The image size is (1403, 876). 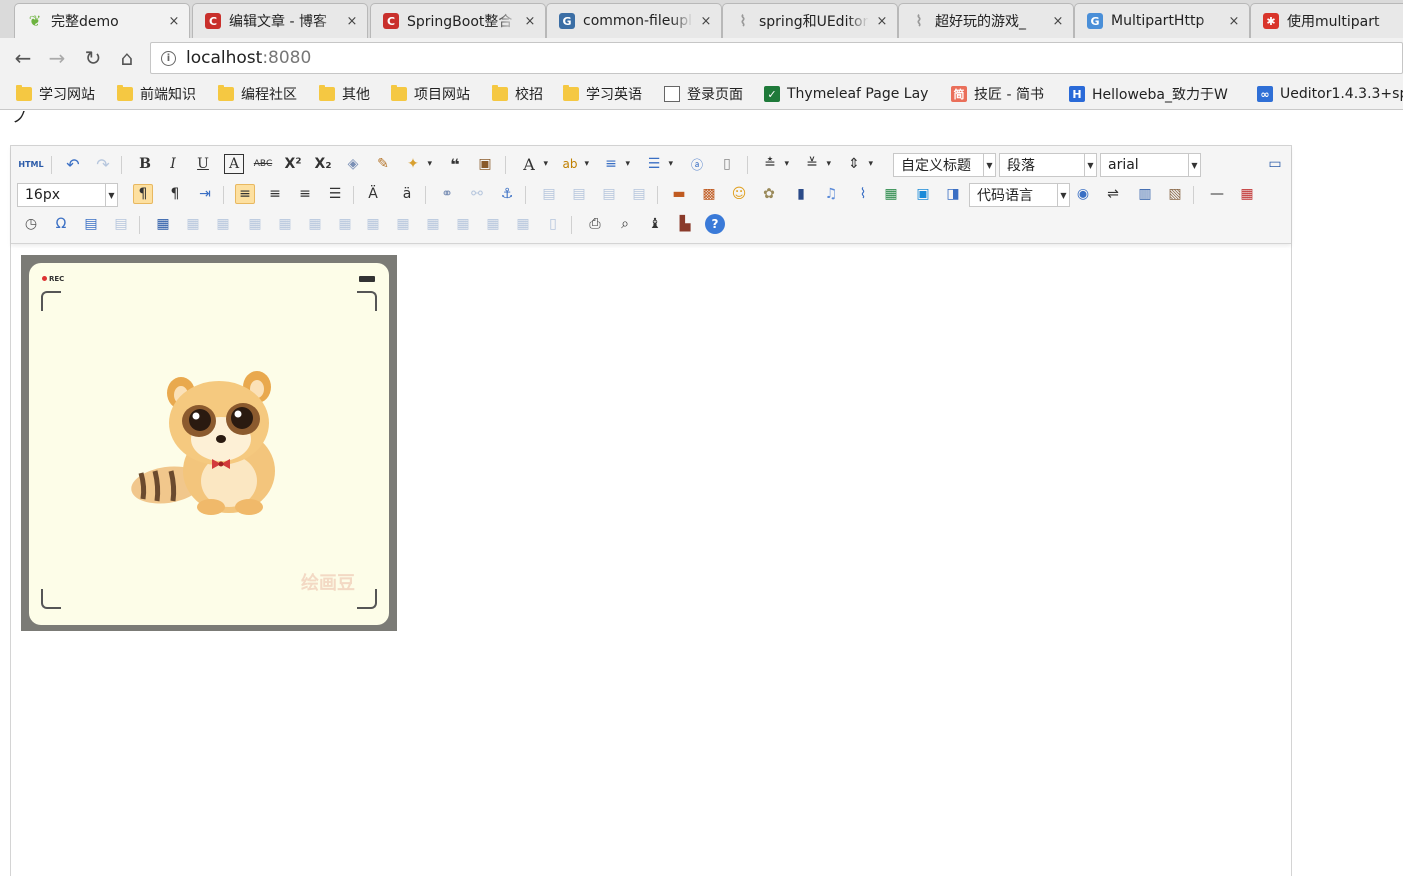 I want to click on align-left-icon: ≡, so click(x=245, y=194).